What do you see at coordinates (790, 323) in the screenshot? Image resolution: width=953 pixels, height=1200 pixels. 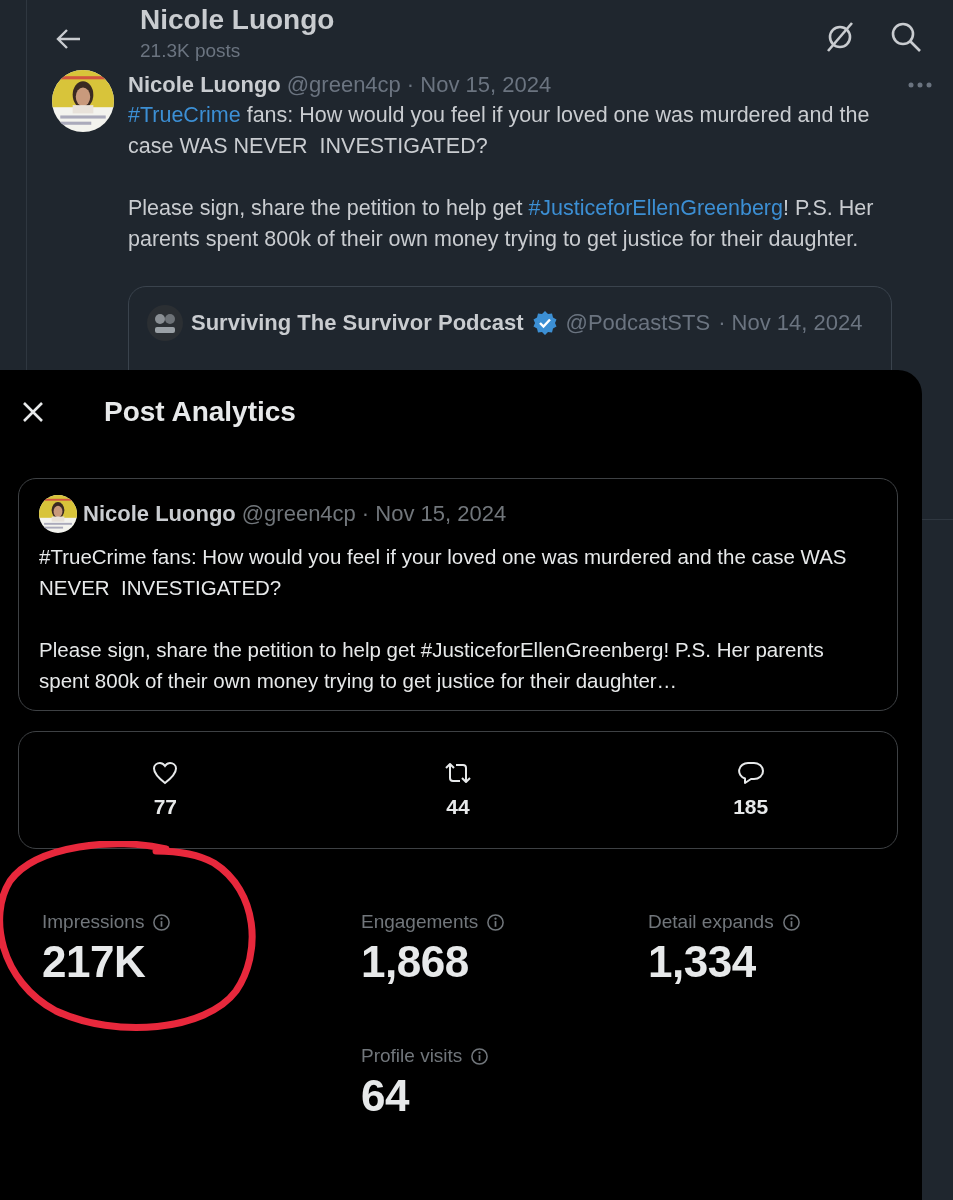 I see `post-date: · Nov 14, 2024` at bounding box center [790, 323].